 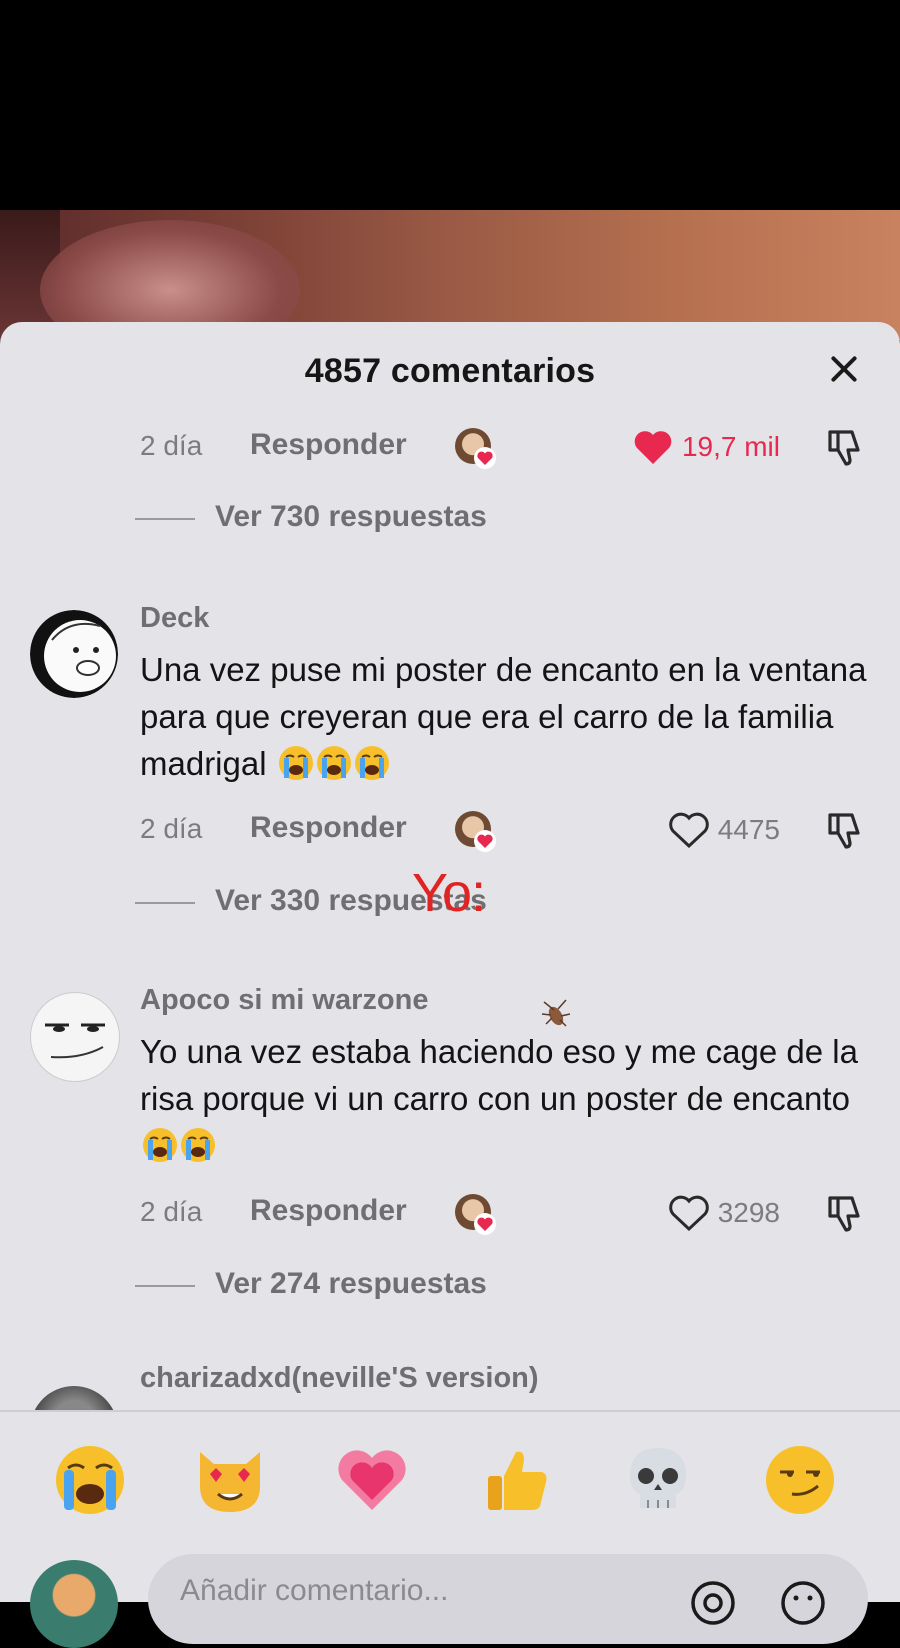 I want to click on mention-icon, so click(x=713, y=1603).